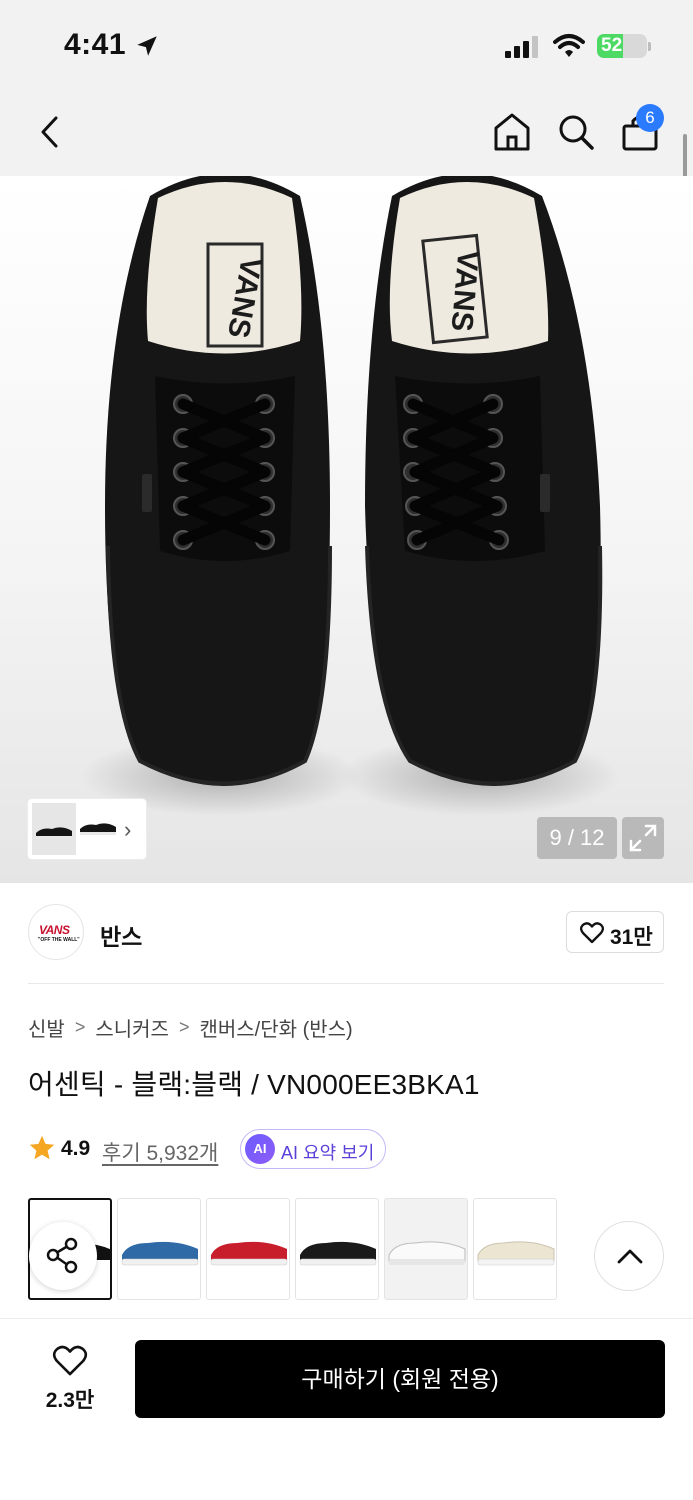  I want to click on color-swatch-black-white, so click(337, 1249).